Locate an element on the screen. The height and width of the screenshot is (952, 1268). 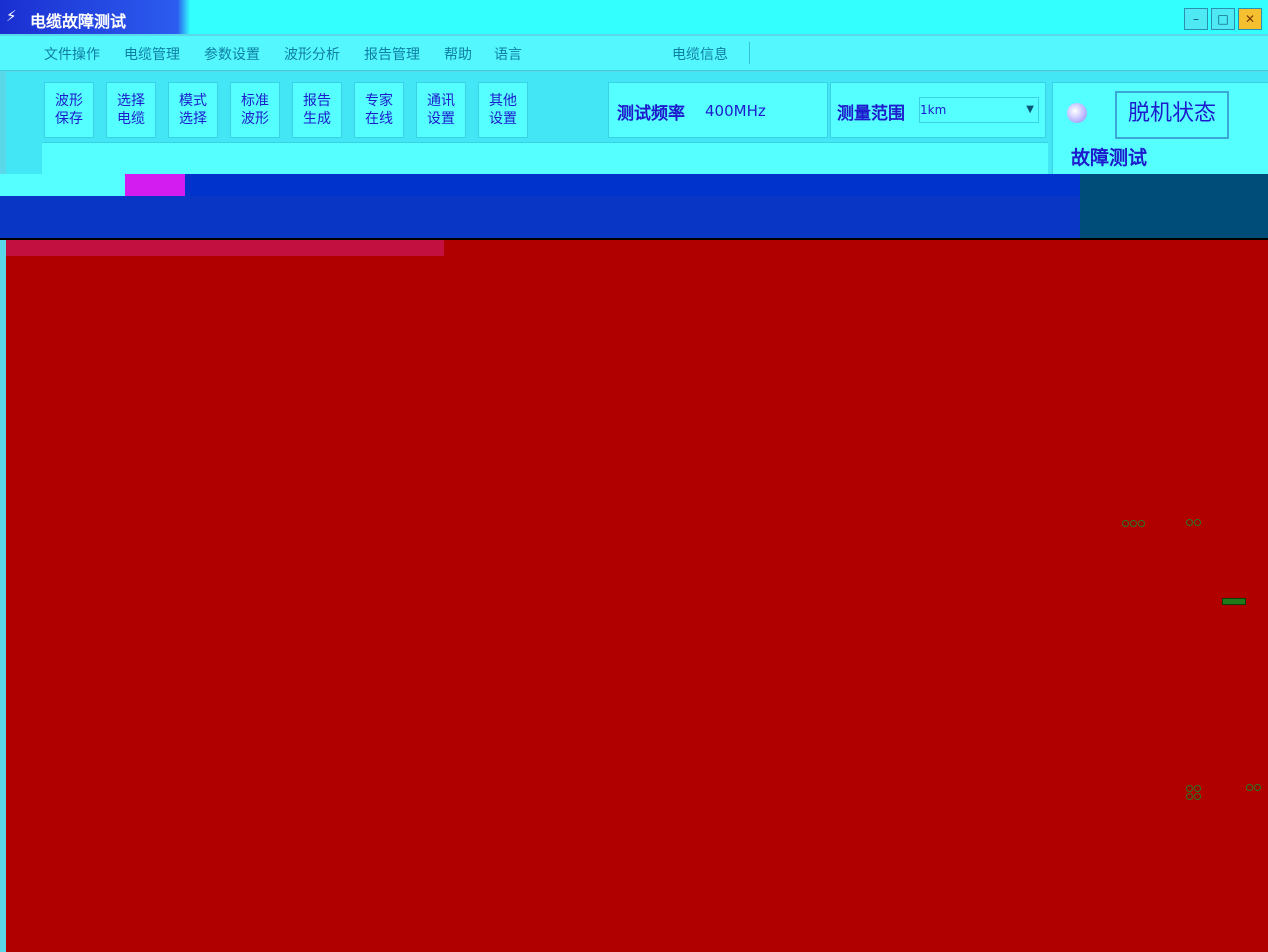
expert-online-button: 专家 在线 is located at coordinates (379, 110).